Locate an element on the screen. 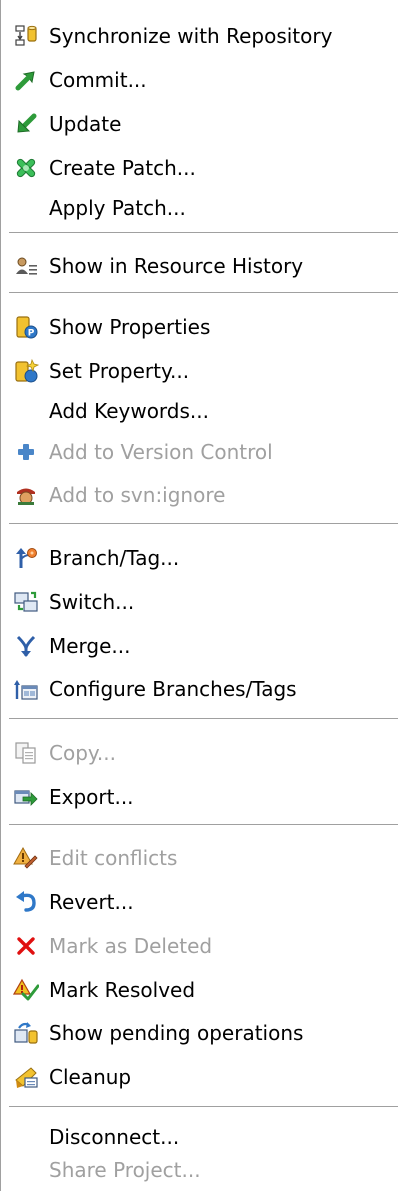 The width and height of the screenshot is (400, 1191). menu-item-mark-as-deleted: Mark as Deleted is located at coordinates (200, 946).